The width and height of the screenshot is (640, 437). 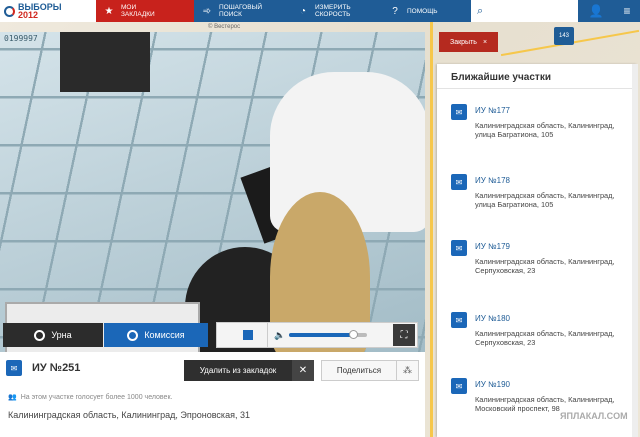 What do you see at coordinates (635, 250) in the screenshot?
I see `panel-scrollbar` at bounding box center [635, 250].